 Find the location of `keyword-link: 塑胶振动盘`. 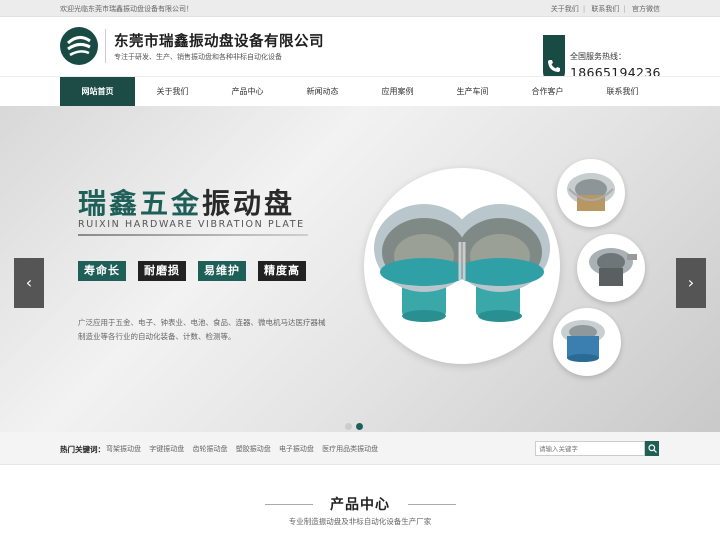

keyword-link: 塑胶振动盘 is located at coordinates (253, 449).